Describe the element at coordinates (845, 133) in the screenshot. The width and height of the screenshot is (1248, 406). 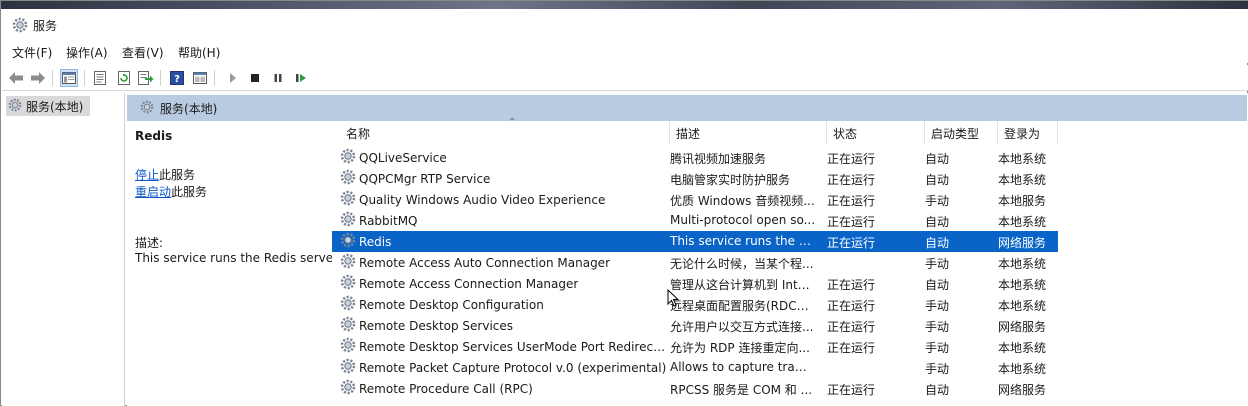
I see `column-header-status-label: 状态` at that location.